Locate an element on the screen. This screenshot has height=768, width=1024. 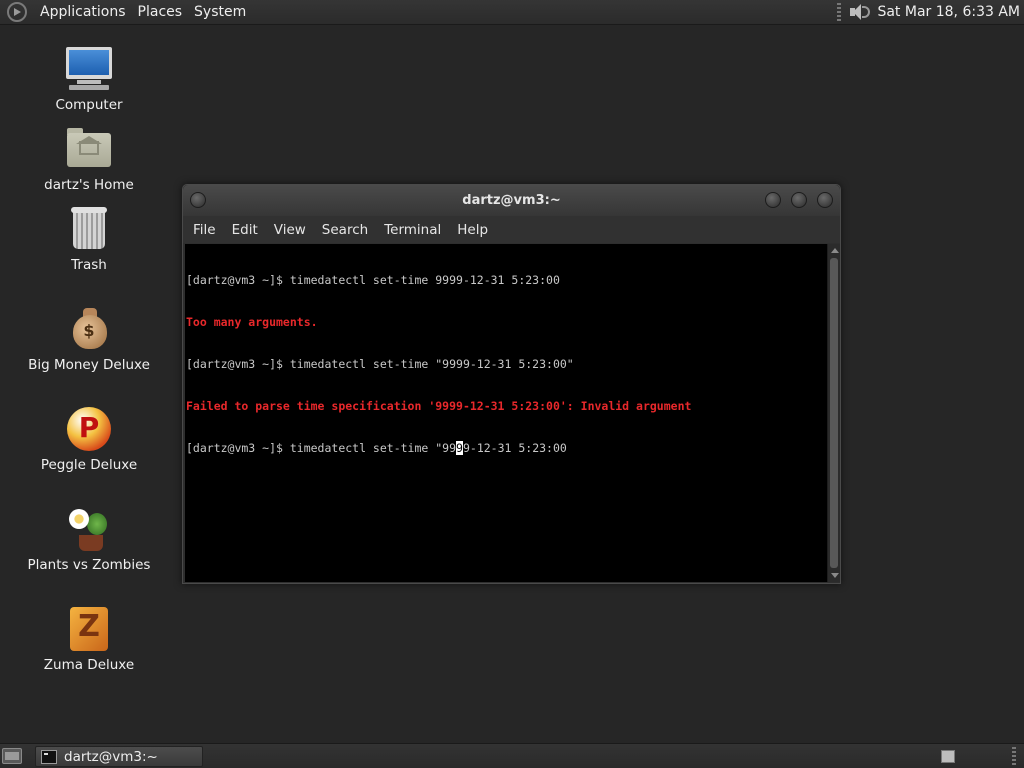
peggle-icon: P is located at coordinates (89, 429).